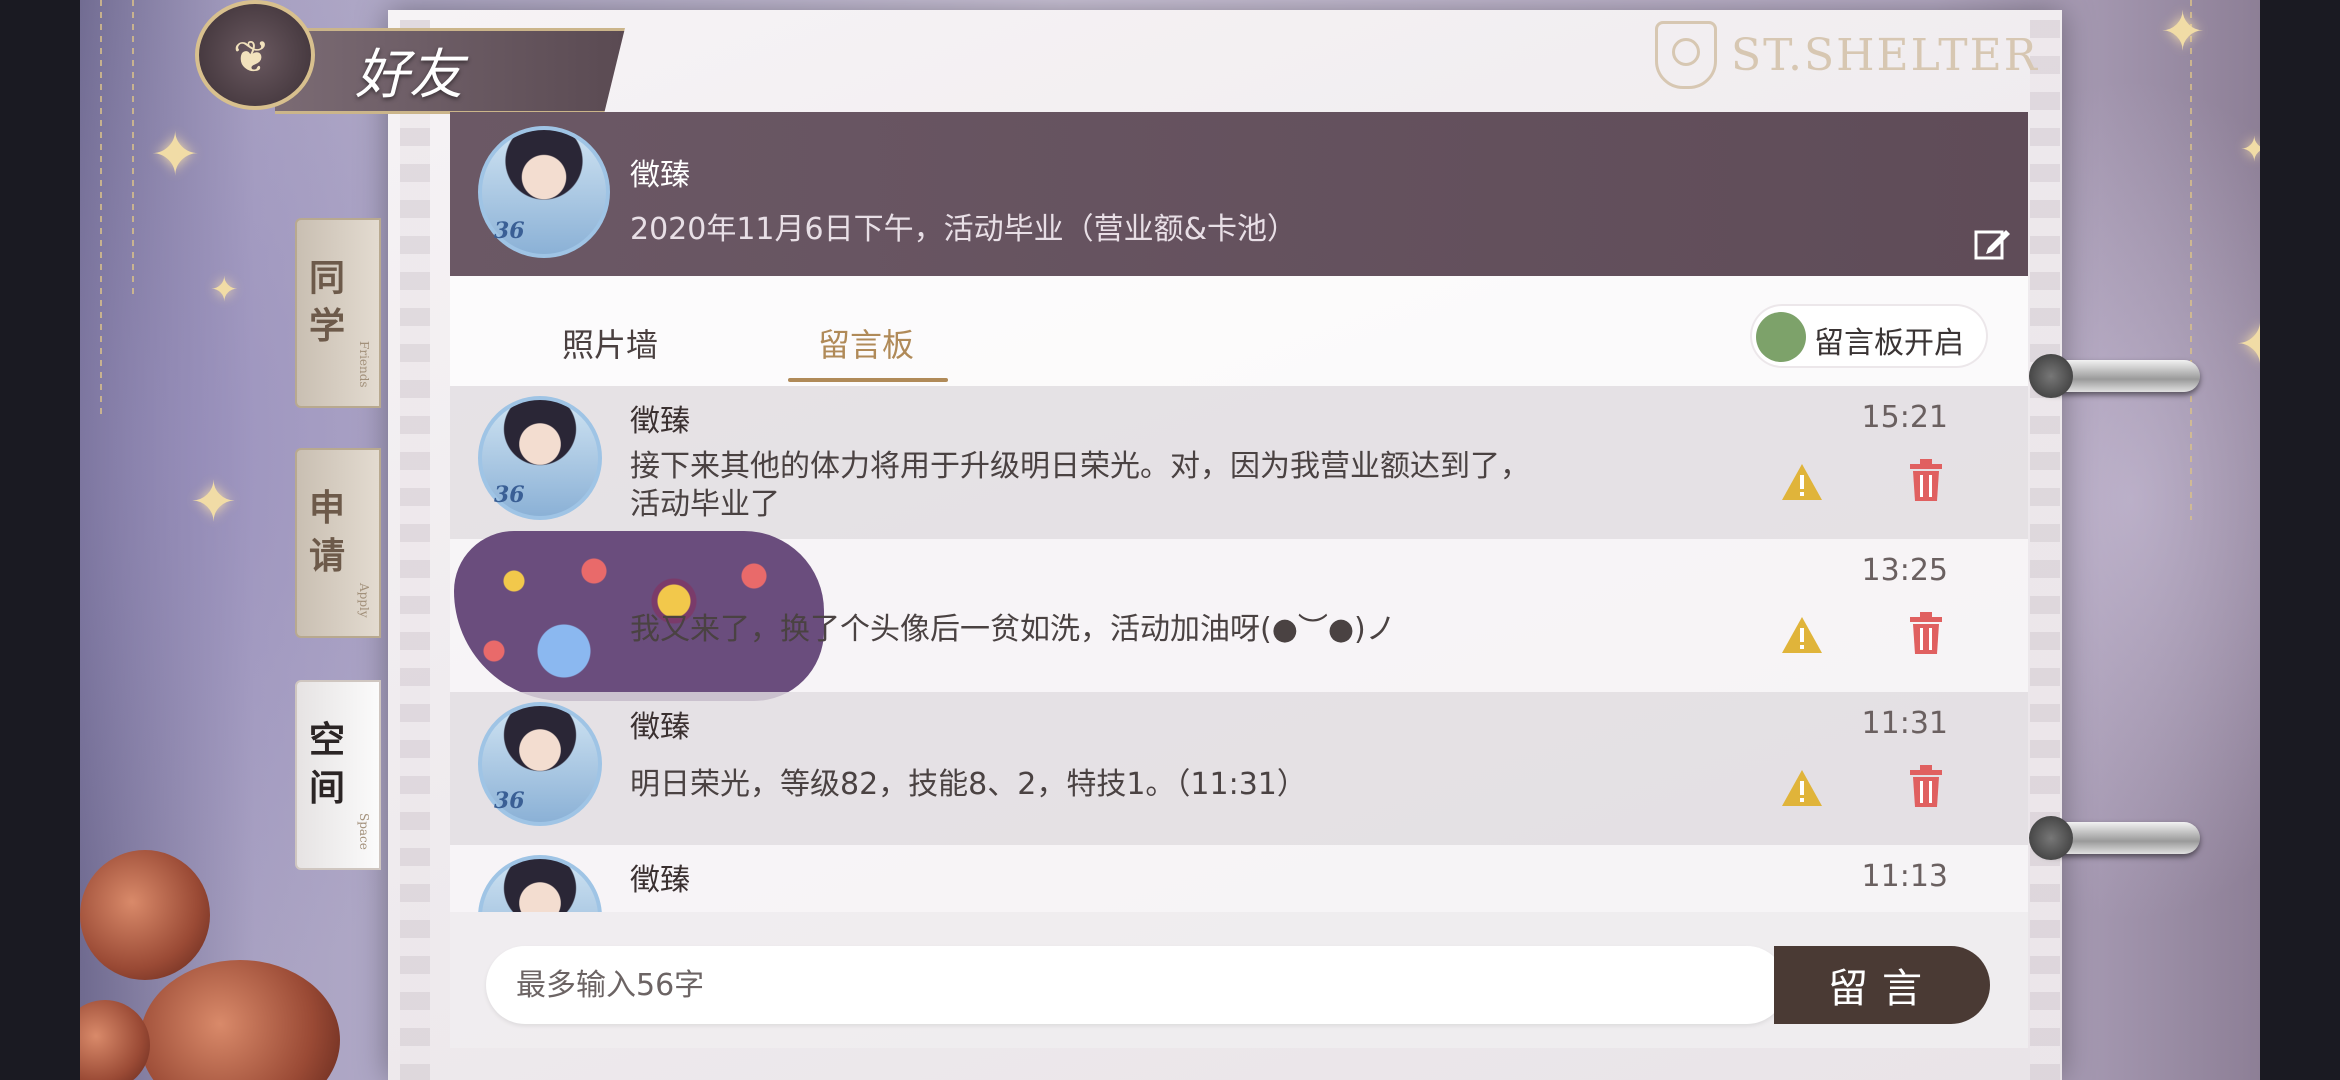 The width and height of the screenshot is (2340, 1080). I want to click on side-tab-space: 空间 Space, so click(338, 775).